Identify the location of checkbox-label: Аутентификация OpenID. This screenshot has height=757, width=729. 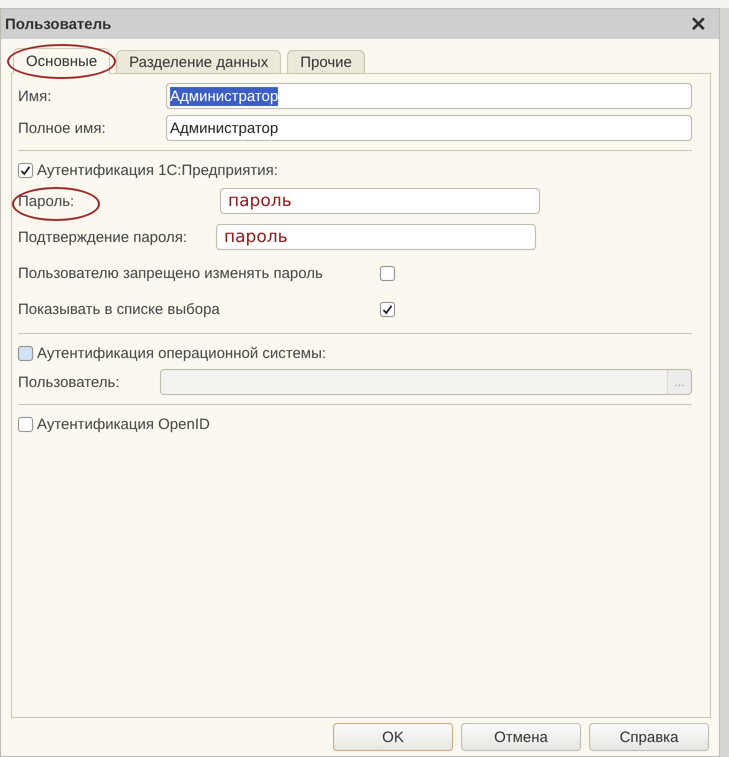
(123, 424).